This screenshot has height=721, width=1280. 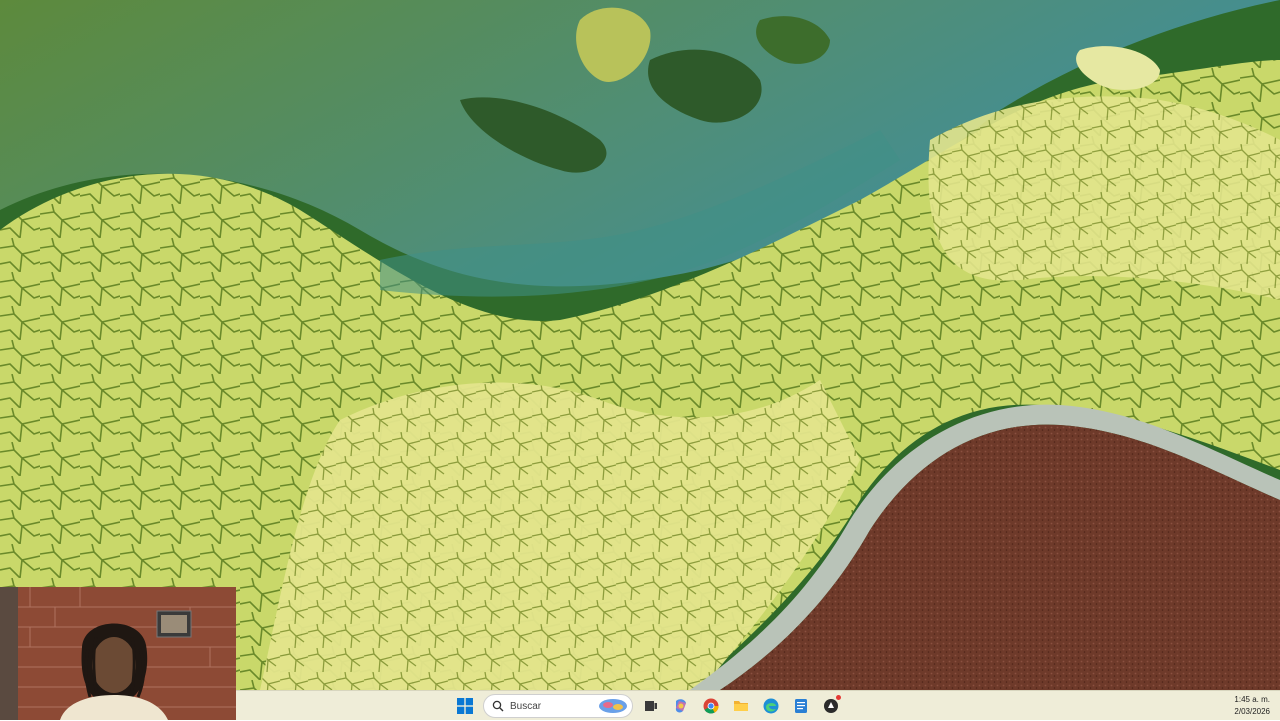 I want to click on search-input: Buscar, so click(x=558, y=706).